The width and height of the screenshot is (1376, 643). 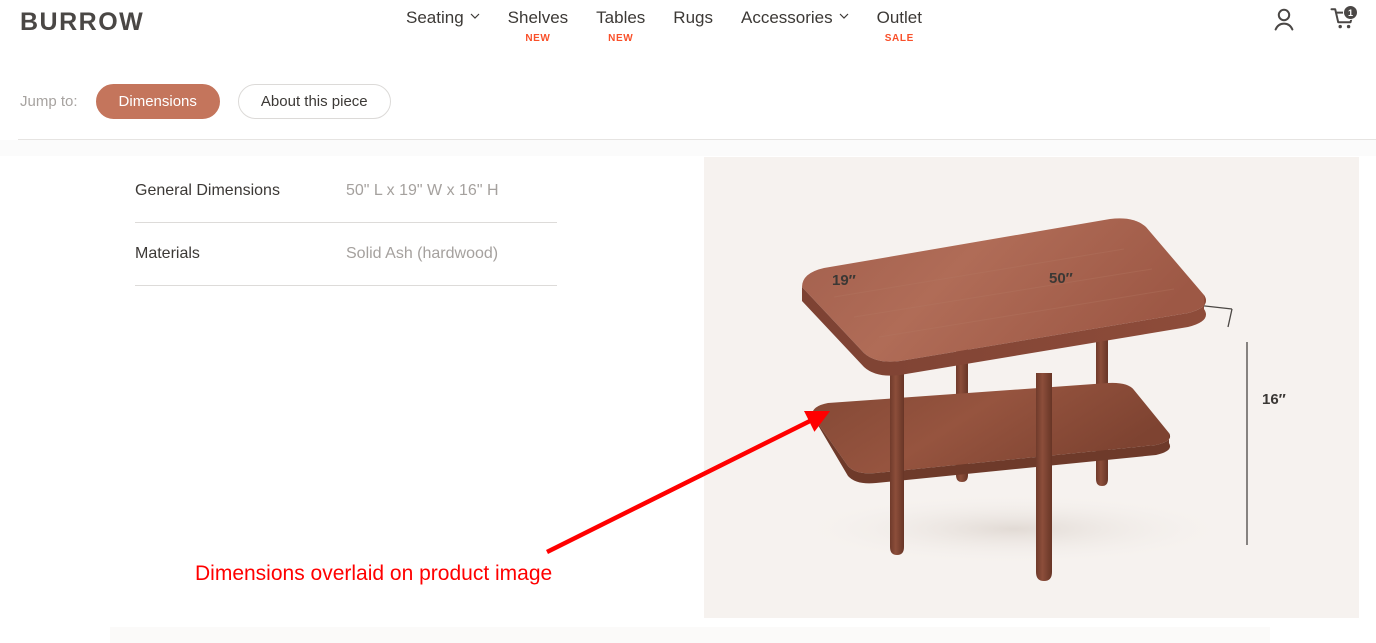 I want to click on nav-item-rugs: Rugs, so click(x=693, y=16).